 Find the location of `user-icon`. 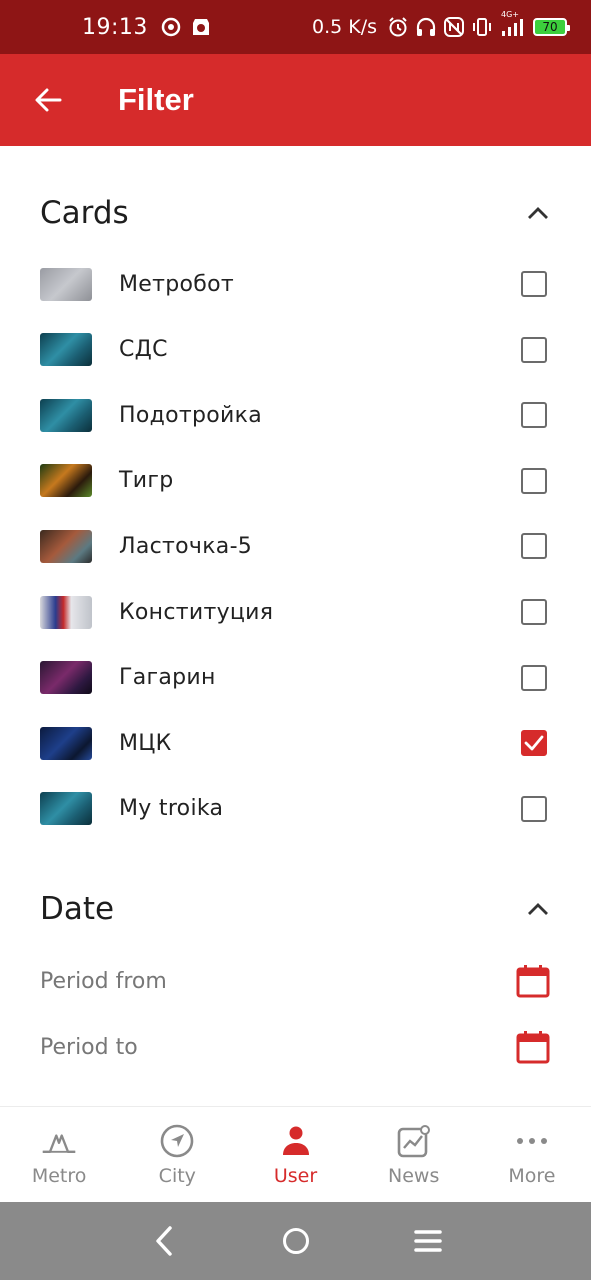

user-icon is located at coordinates (296, 1141).